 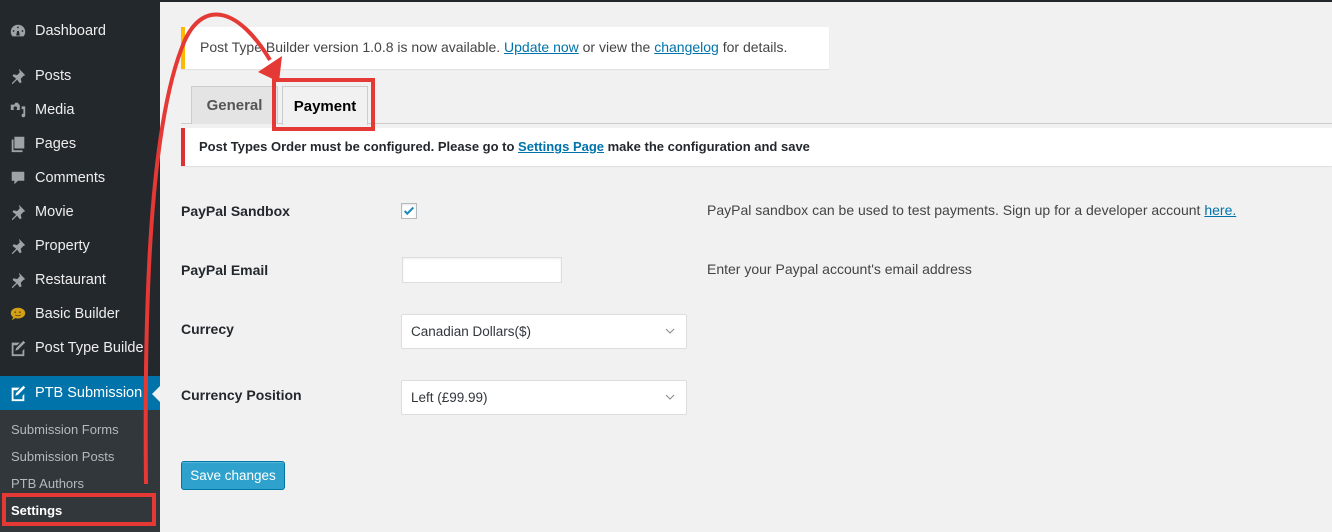 What do you see at coordinates (1220, 210) in the screenshot?
I see `developer-signup-link: here.` at bounding box center [1220, 210].